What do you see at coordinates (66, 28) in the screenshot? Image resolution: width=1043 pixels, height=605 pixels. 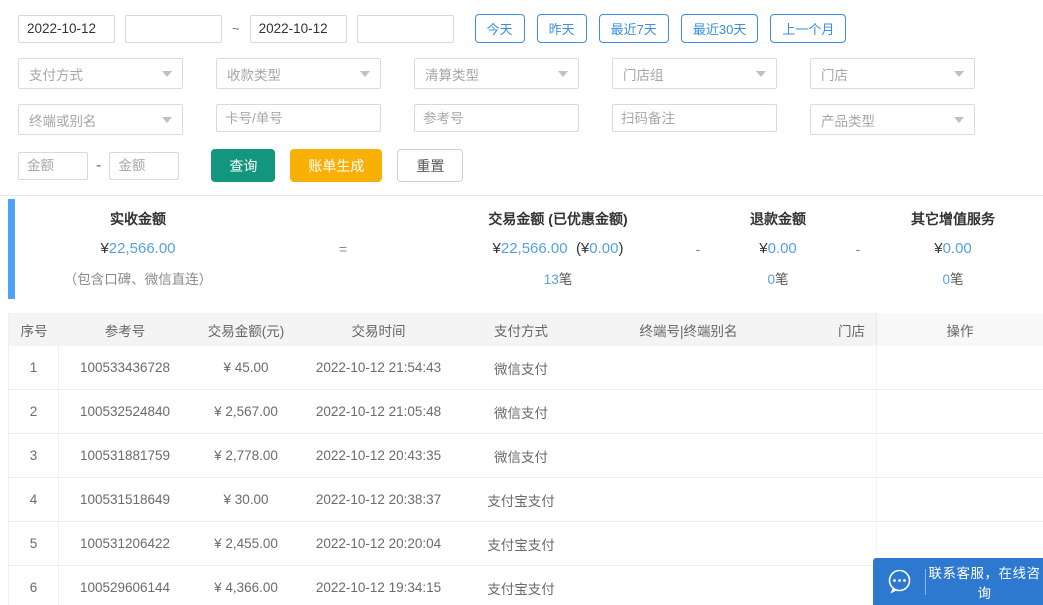 I see `start-date-input` at bounding box center [66, 28].